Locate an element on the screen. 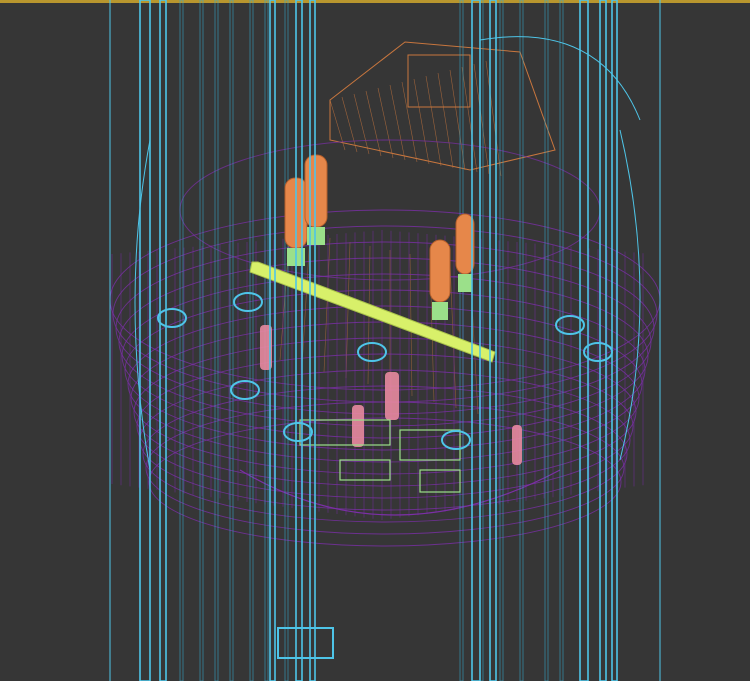 This screenshot has width=750, height=681. shell-arc-right is located at coordinates (630, 295).